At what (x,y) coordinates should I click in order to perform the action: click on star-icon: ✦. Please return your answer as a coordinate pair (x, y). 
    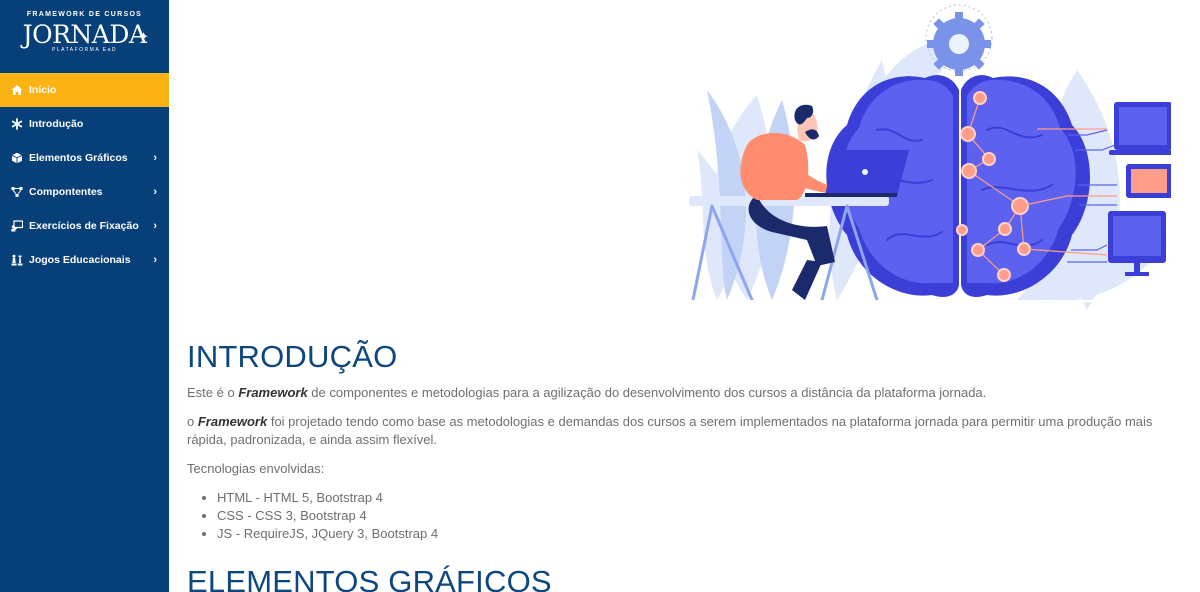
    Looking at the image, I should click on (143, 36).